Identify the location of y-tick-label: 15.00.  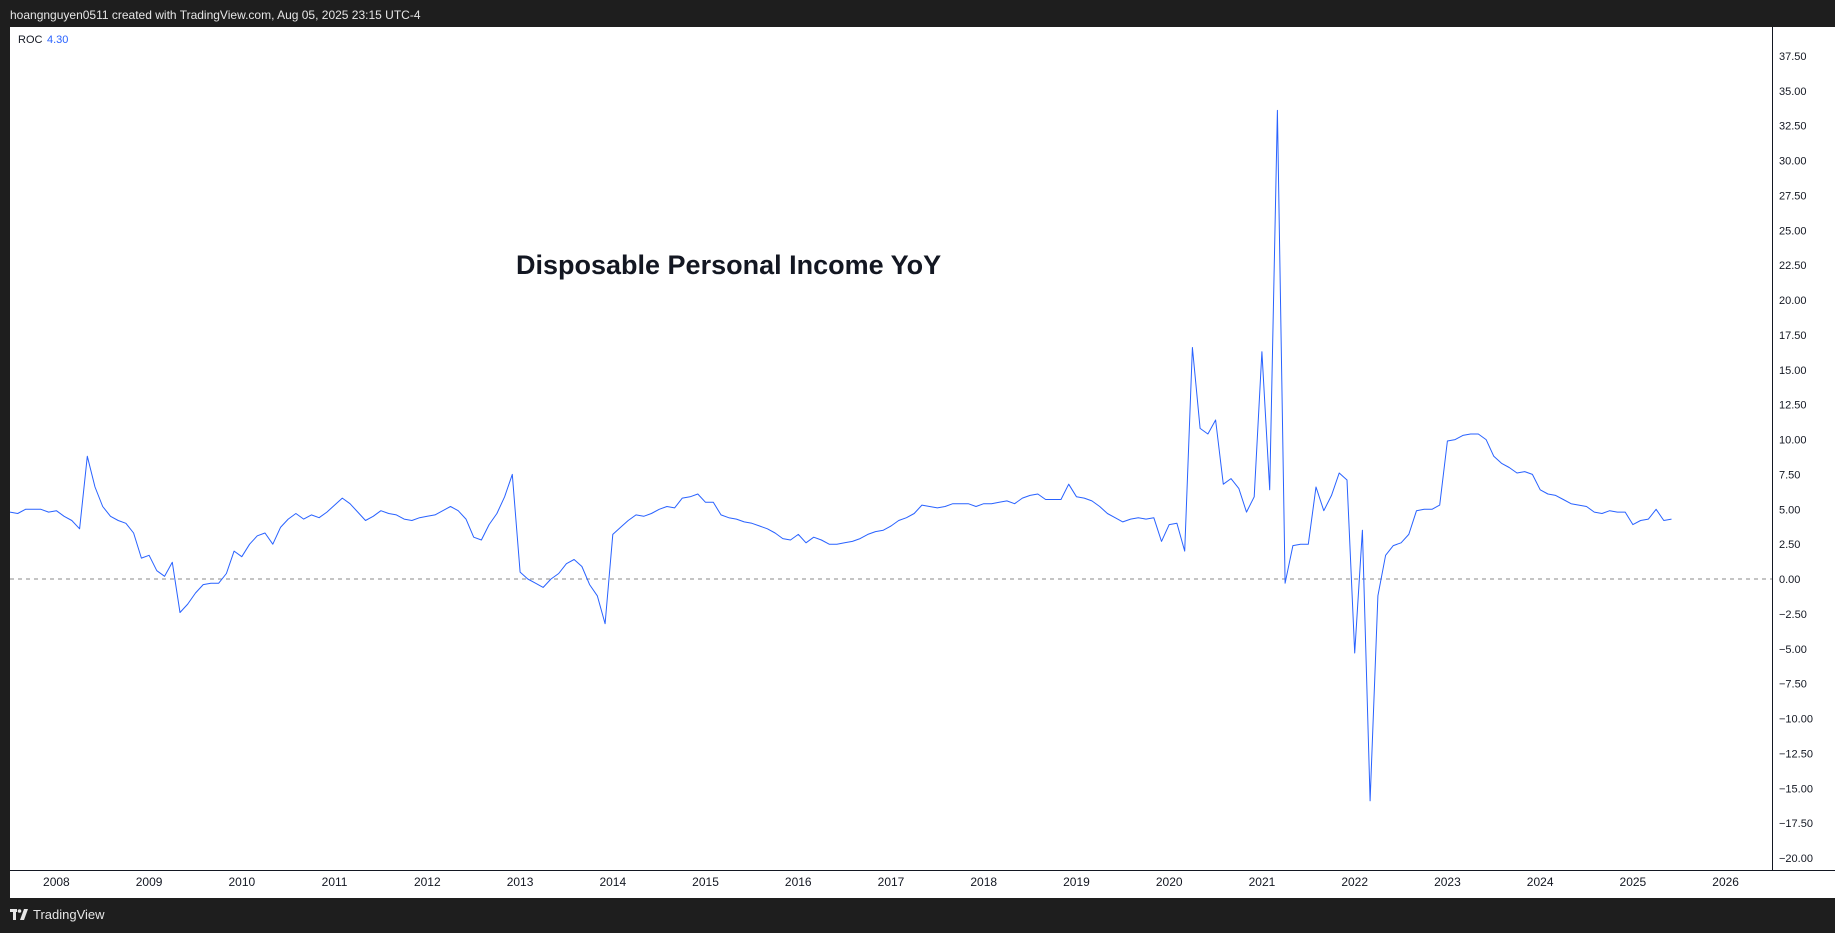
(1793, 371).